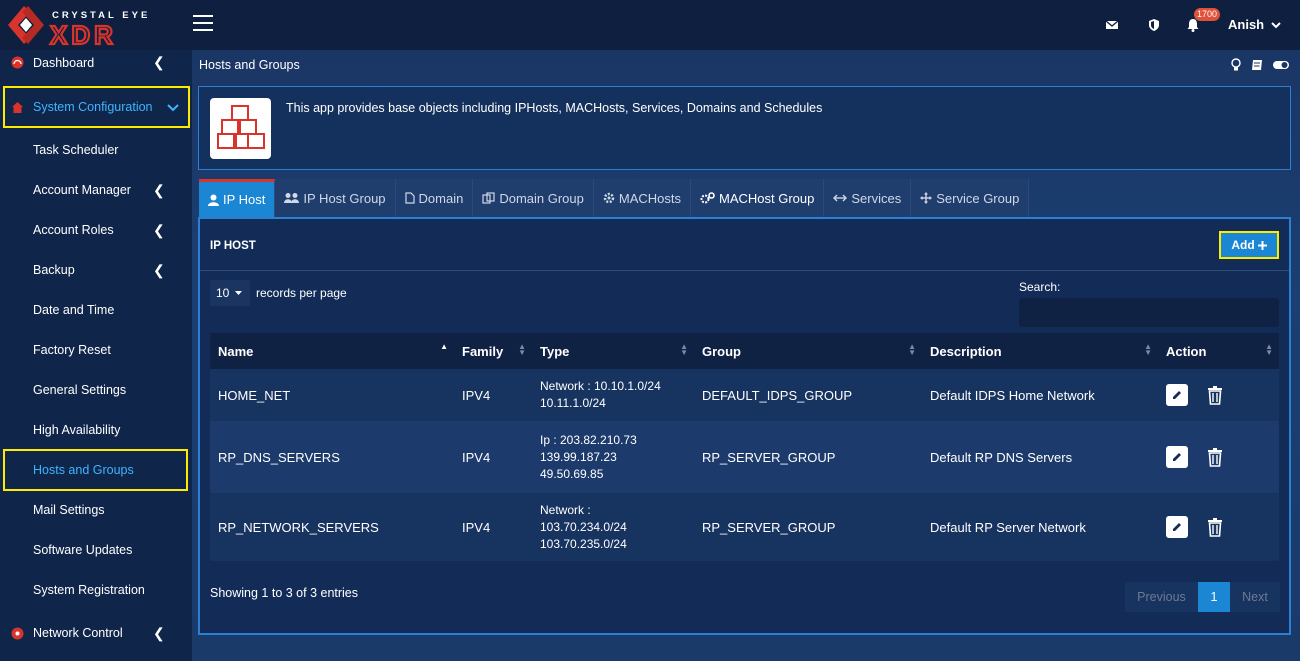  I want to click on tab-domain: Domain, so click(434, 198).